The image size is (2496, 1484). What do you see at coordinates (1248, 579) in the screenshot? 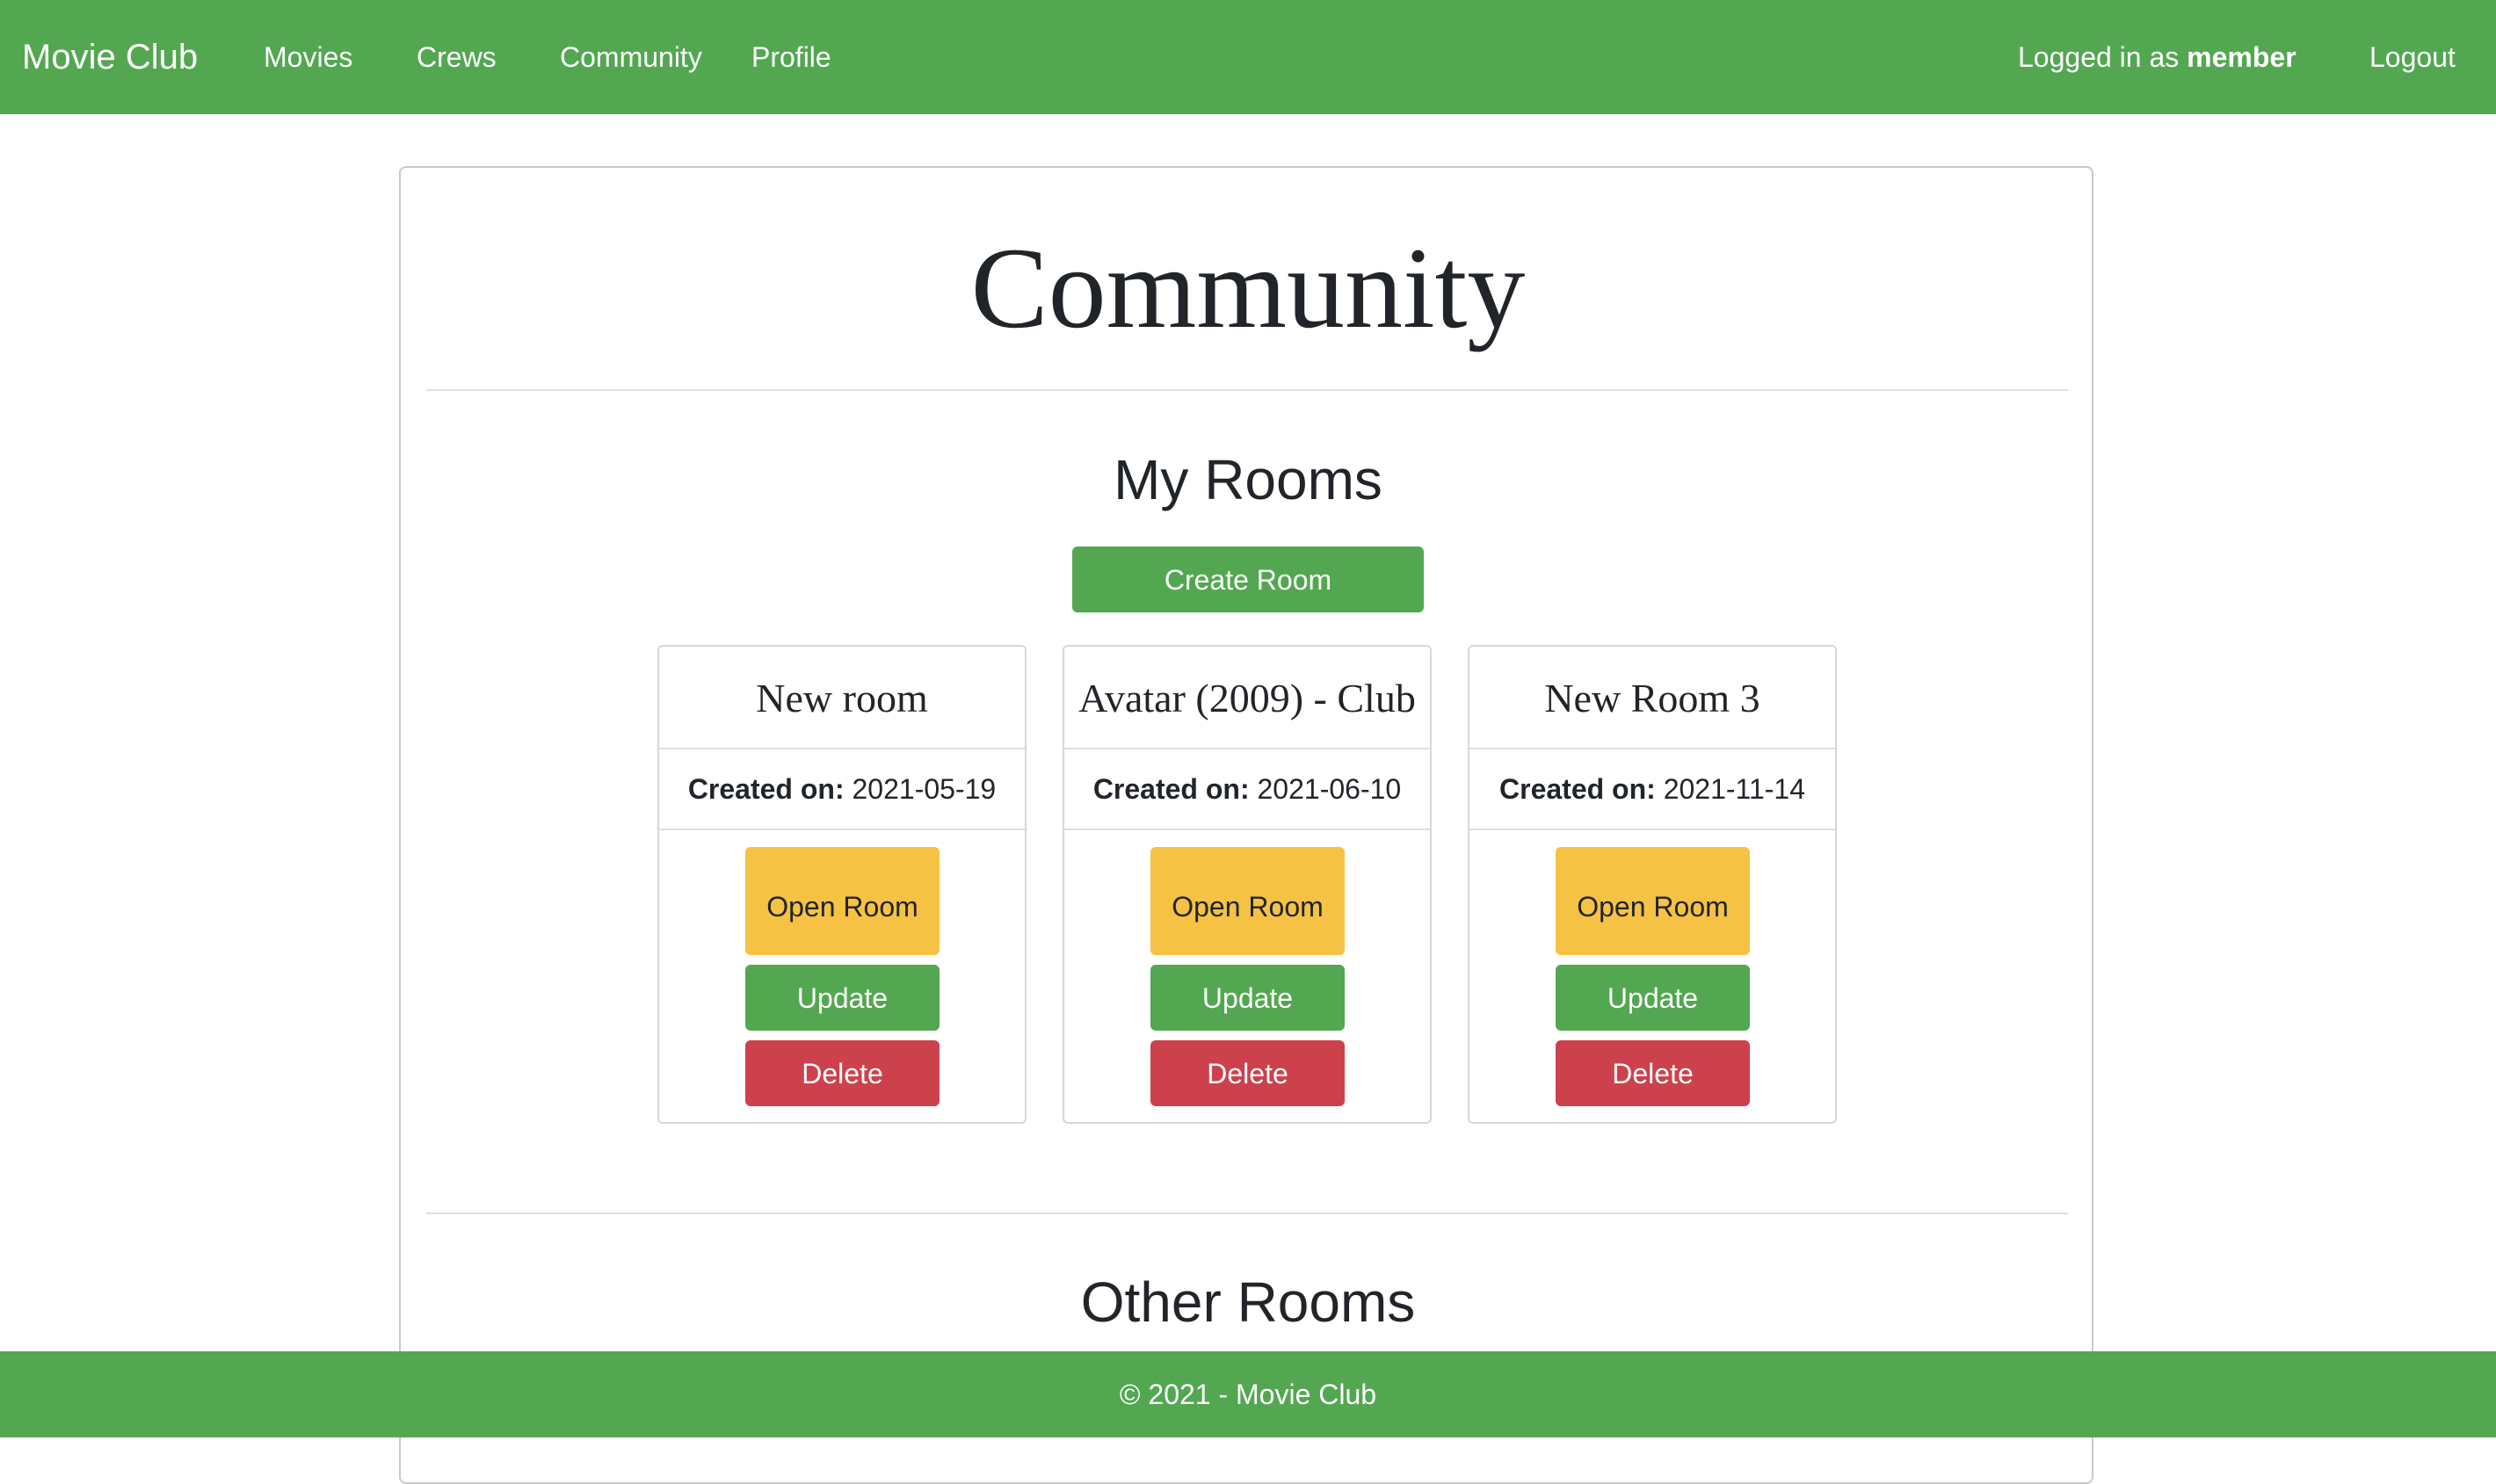
I see `create-room-button: Create Room` at bounding box center [1248, 579].